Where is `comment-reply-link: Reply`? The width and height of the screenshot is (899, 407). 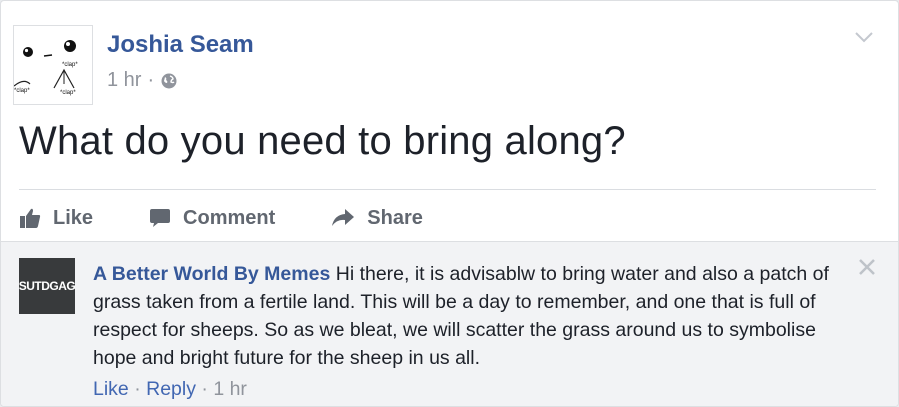
comment-reply-link: Reply is located at coordinates (171, 389).